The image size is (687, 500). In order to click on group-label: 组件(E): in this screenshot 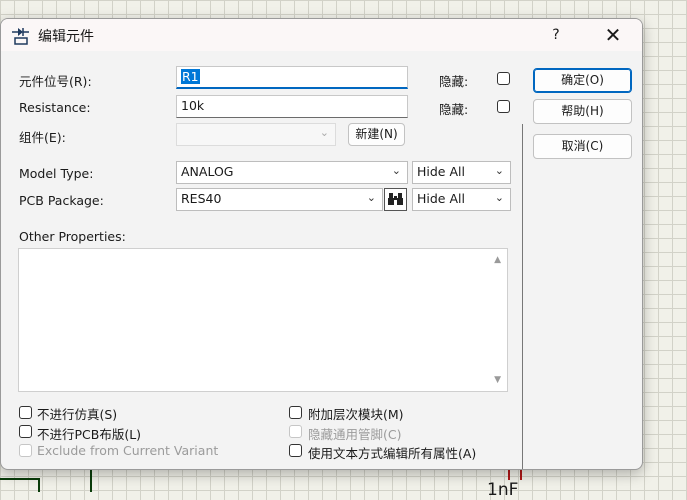, I will do `click(42, 137)`.